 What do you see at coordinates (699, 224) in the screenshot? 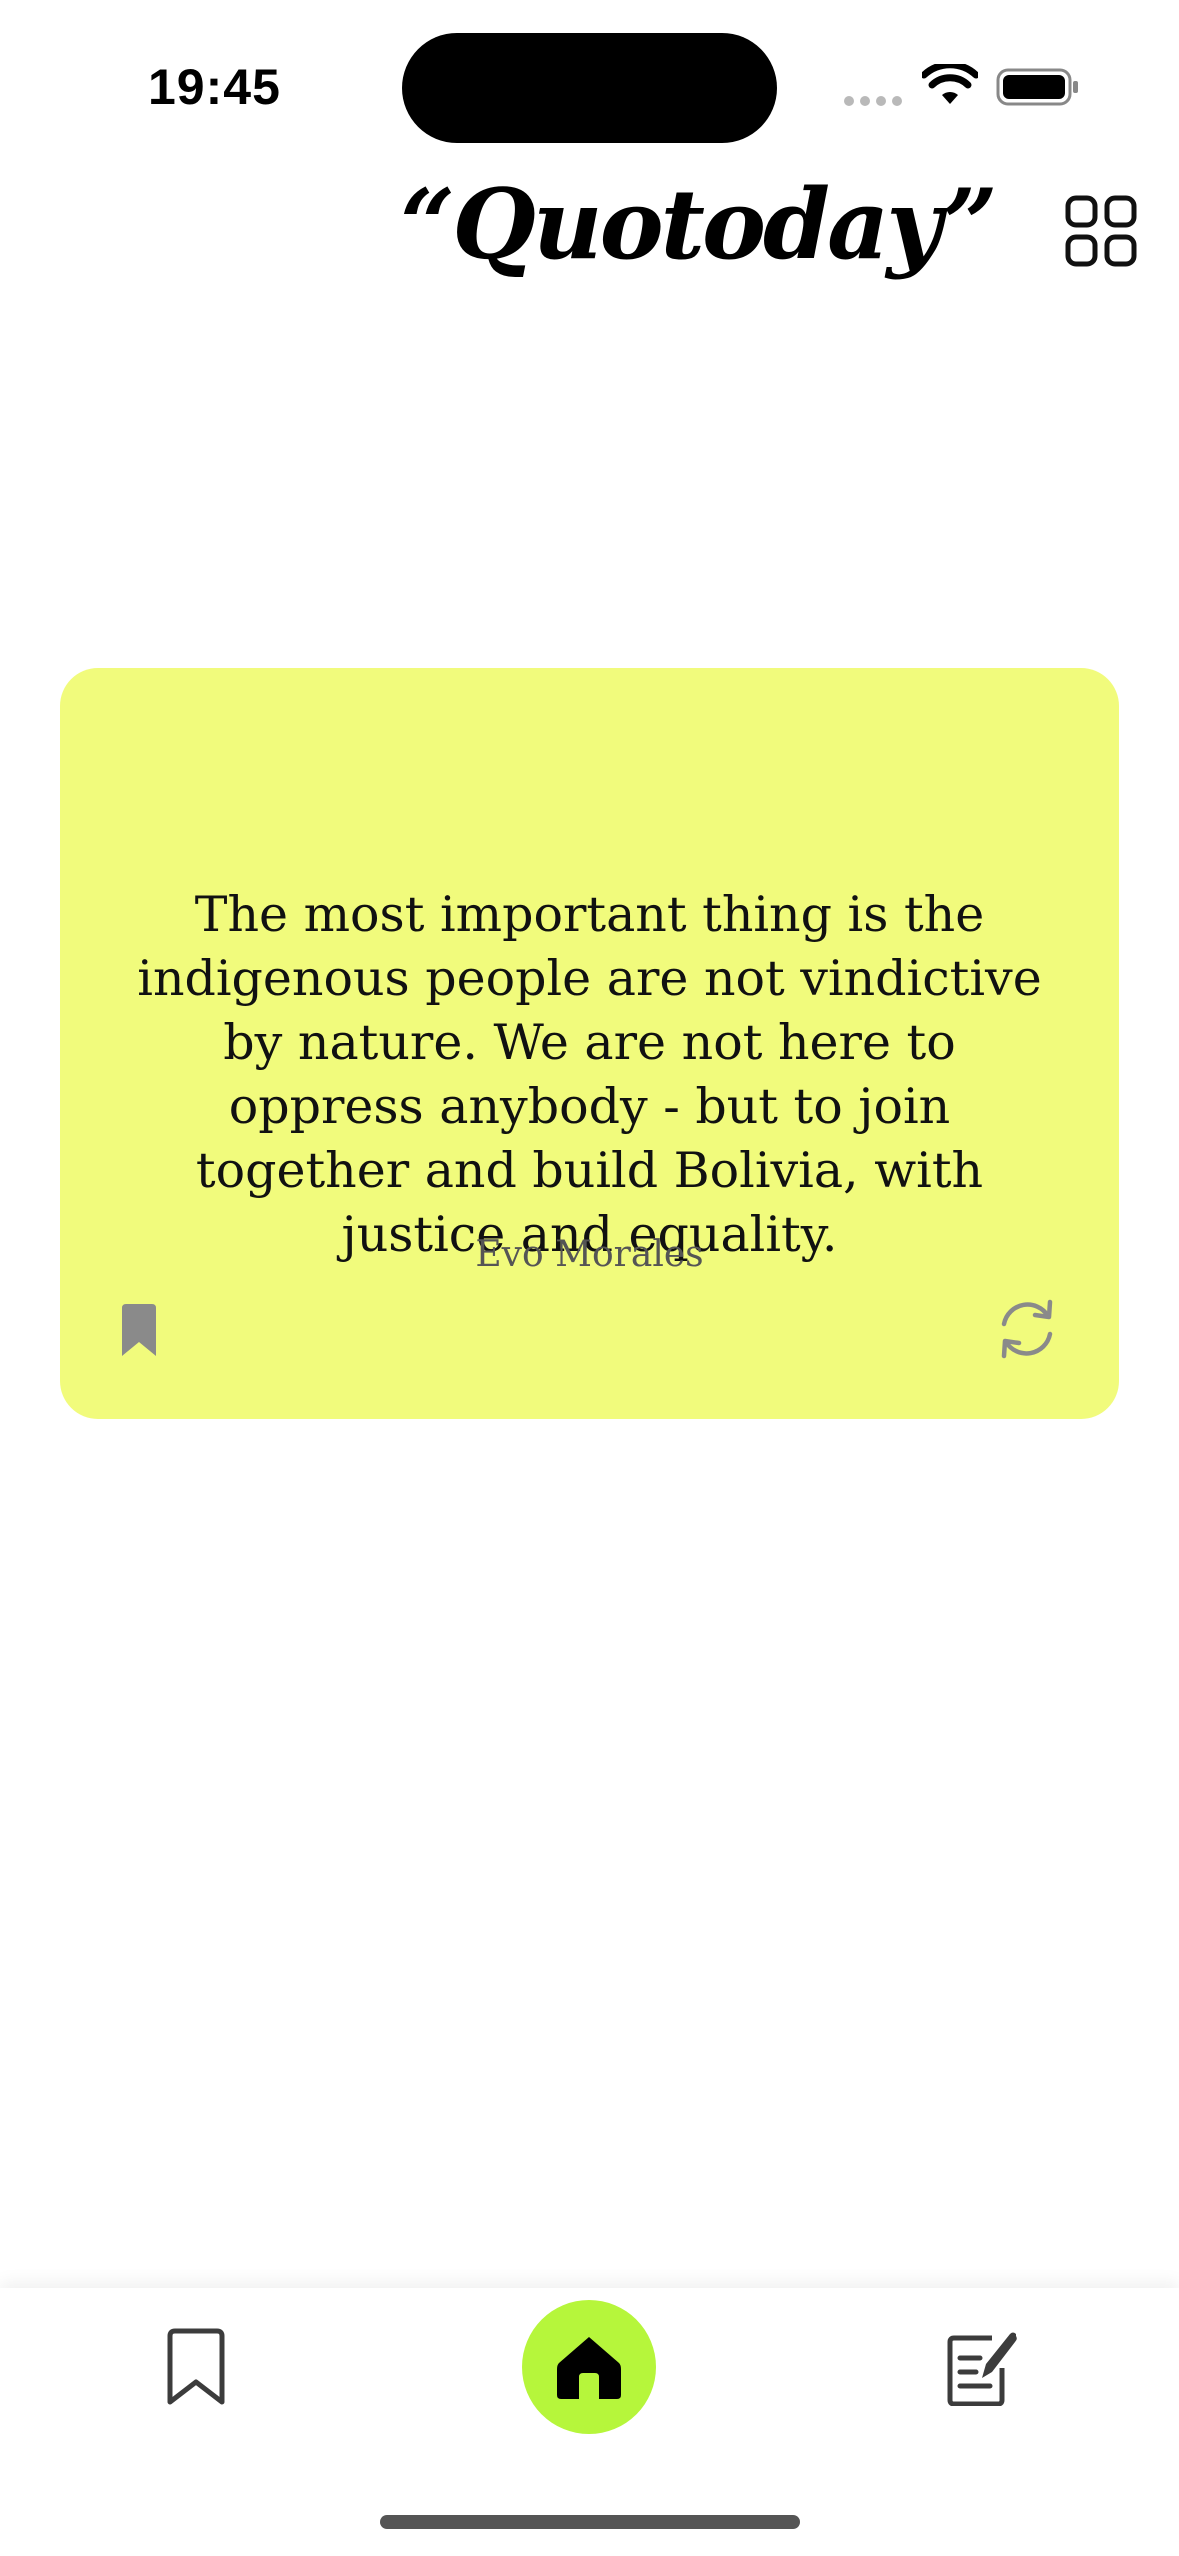
I see `app-logo: “Quotoday”` at bounding box center [699, 224].